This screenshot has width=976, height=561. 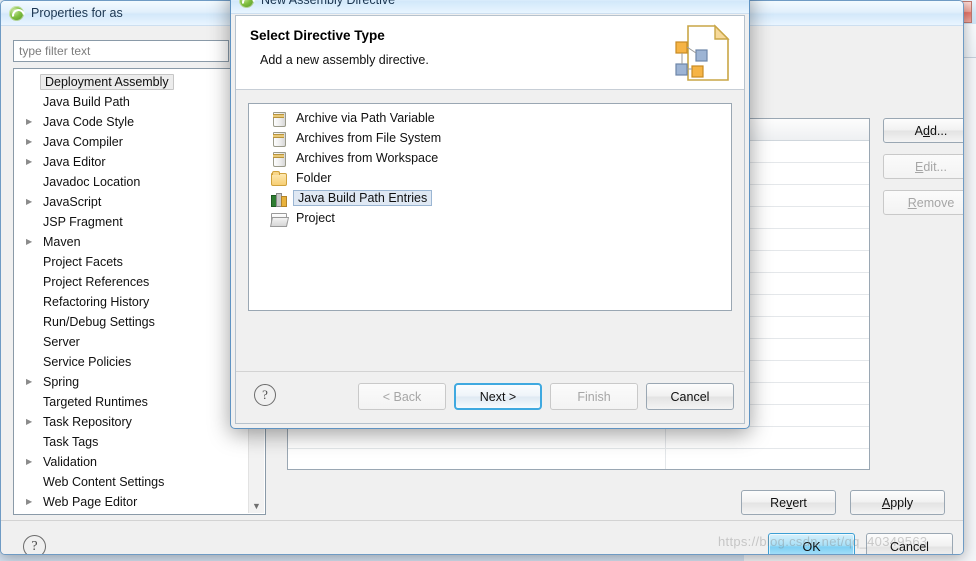 What do you see at coordinates (74, 162) in the screenshot?
I see `tree-item-label: Java Editor` at bounding box center [74, 162].